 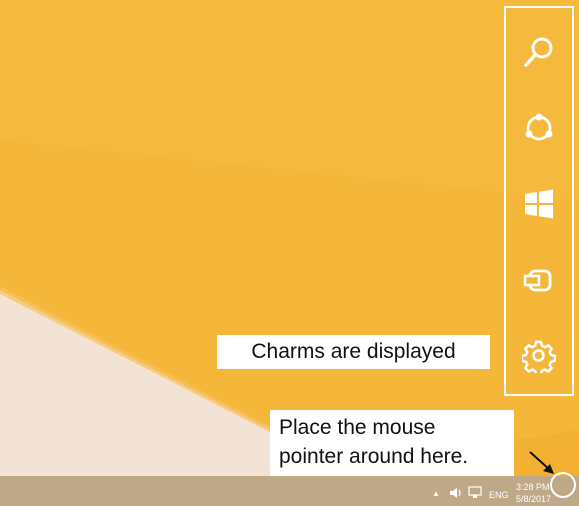 What do you see at coordinates (563, 485) in the screenshot?
I see `hot-corner-circle` at bounding box center [563, 485].